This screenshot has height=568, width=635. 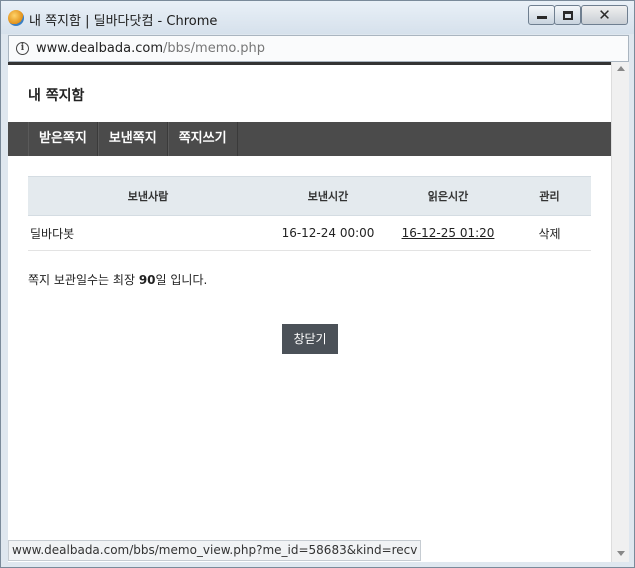 I want to click on tab-received: 받은쪽지, so click(x=63, y=139).